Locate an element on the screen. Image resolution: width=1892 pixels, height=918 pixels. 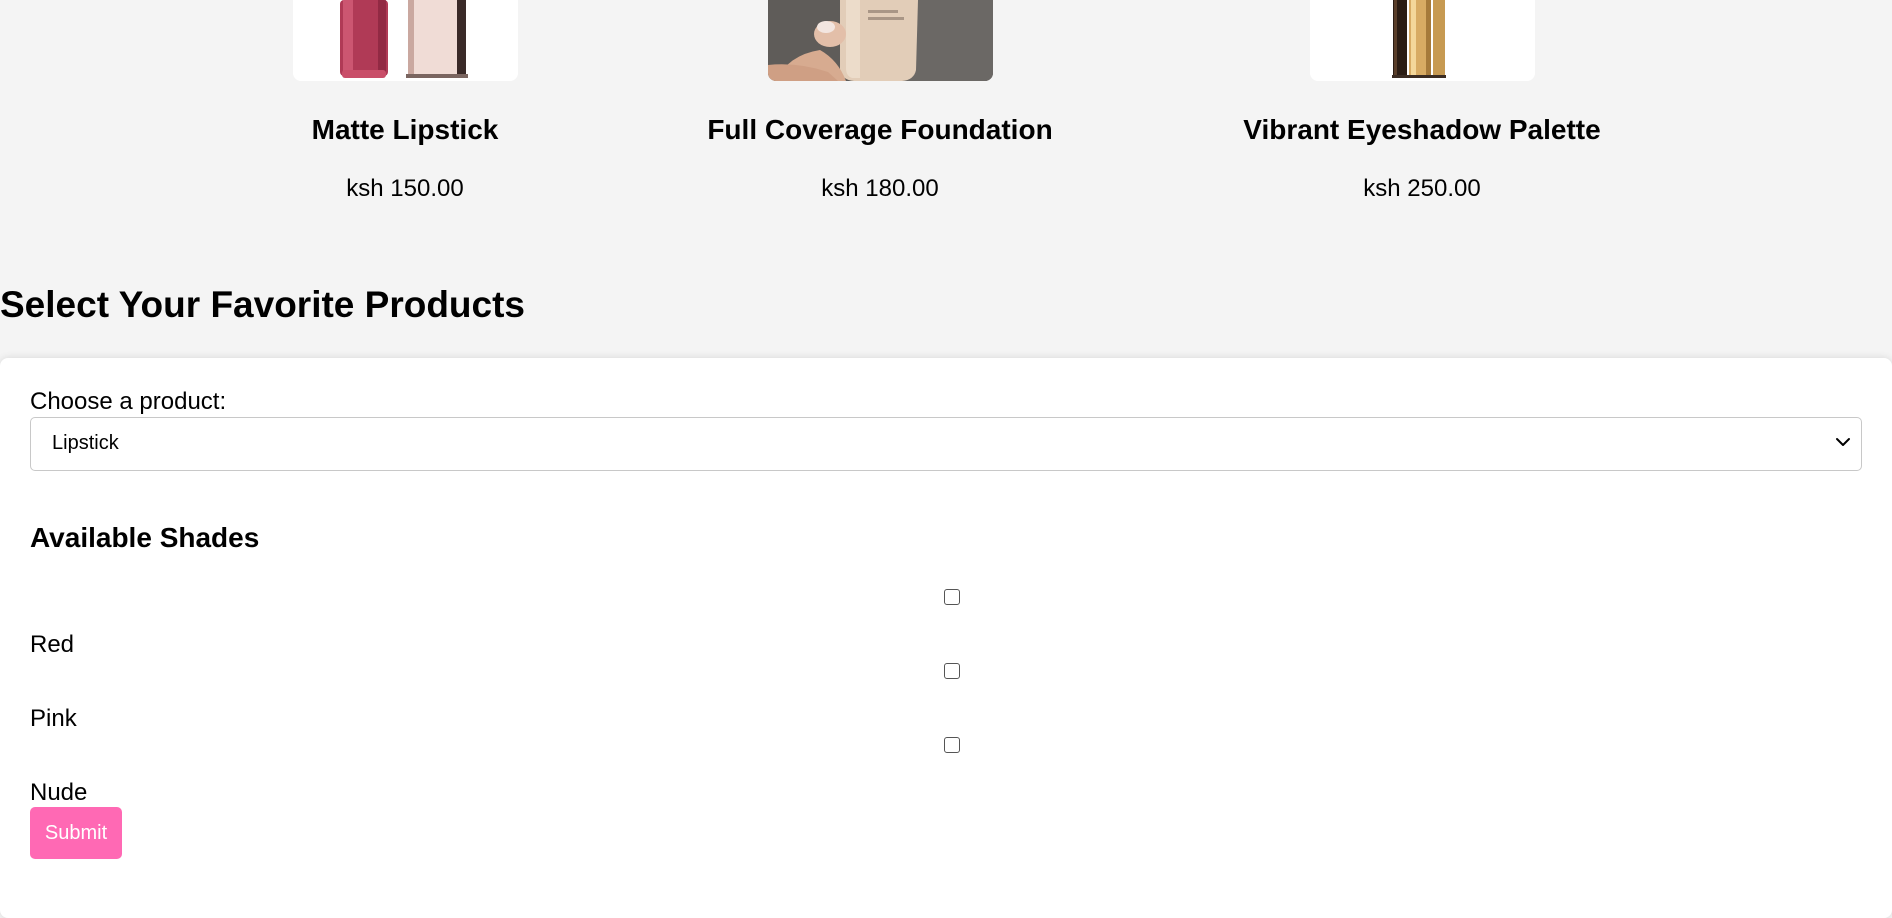
product-price: ksh 150.00 is located at coordinates (405, 188).